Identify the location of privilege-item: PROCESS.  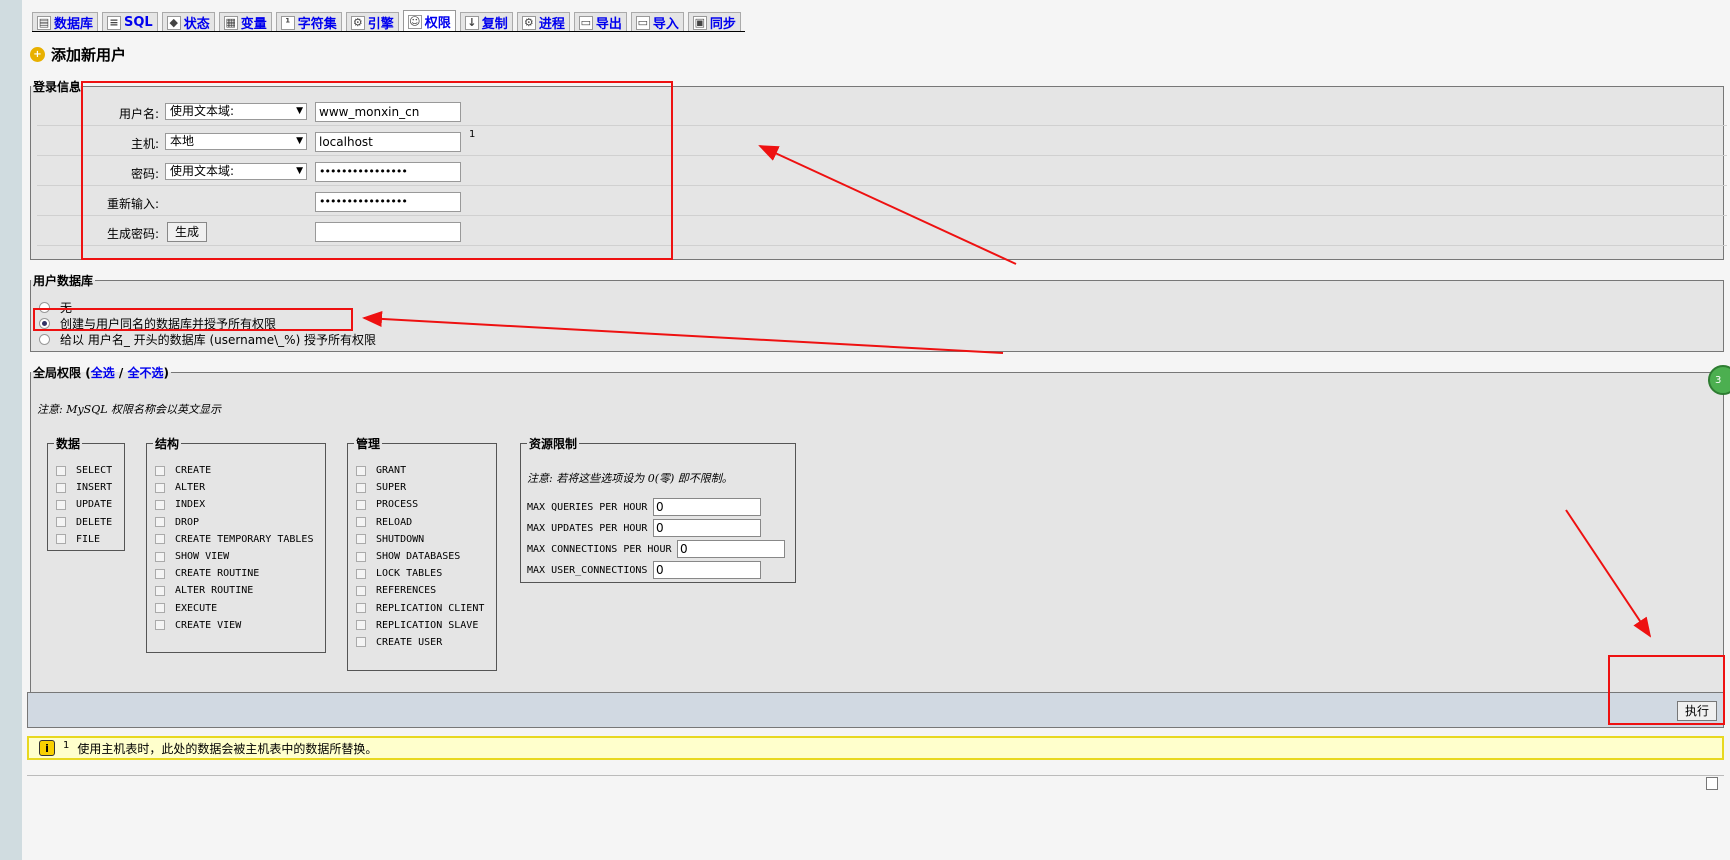
(420, 504).